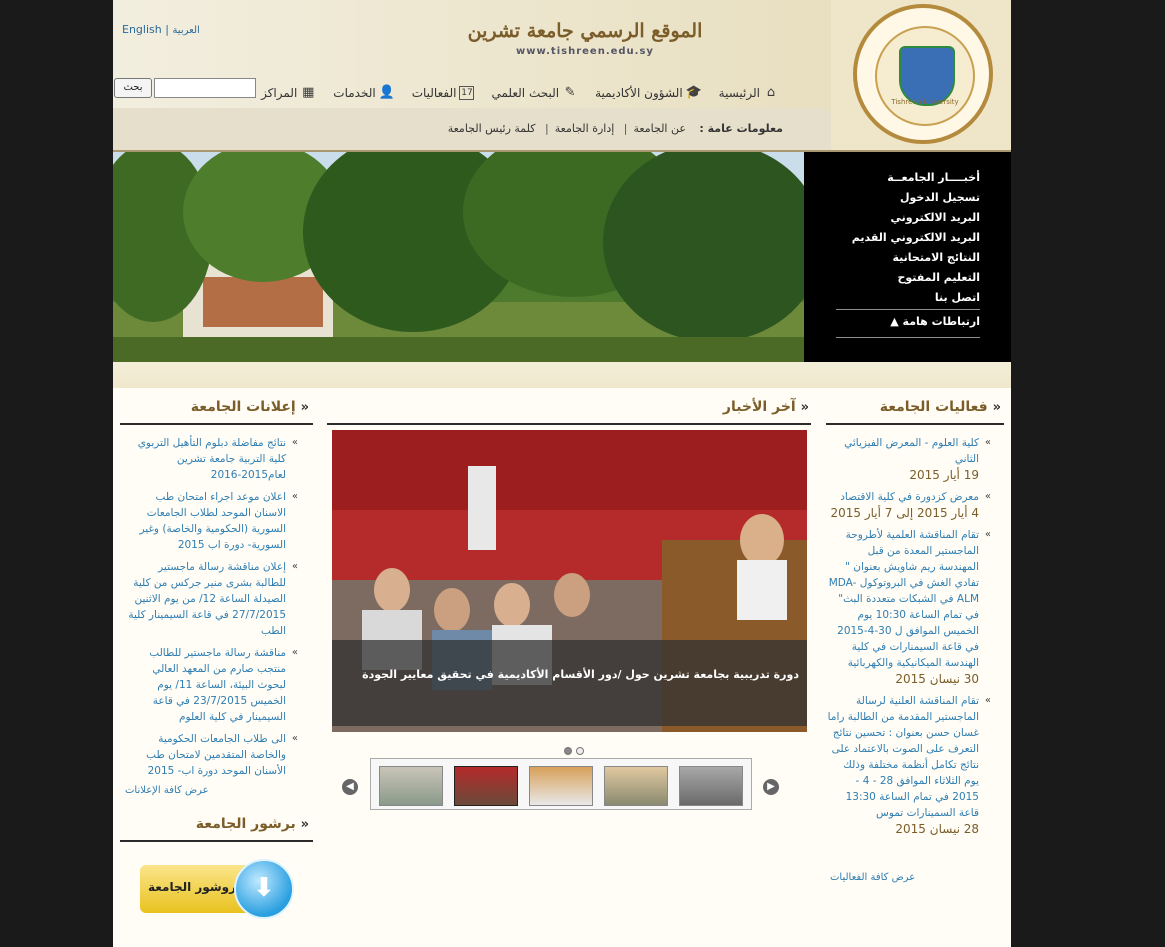 Image resolution: width=1165 pixels, height=947 pixels. Describe the element at coordinates (916, 298) in the screenshot. I see `quick-link-contact: اتصل بنا` at that location.